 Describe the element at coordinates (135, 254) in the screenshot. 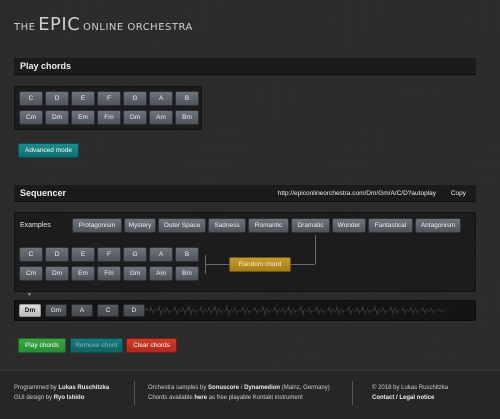

I see `seq-chord-button-g: G` at that location.